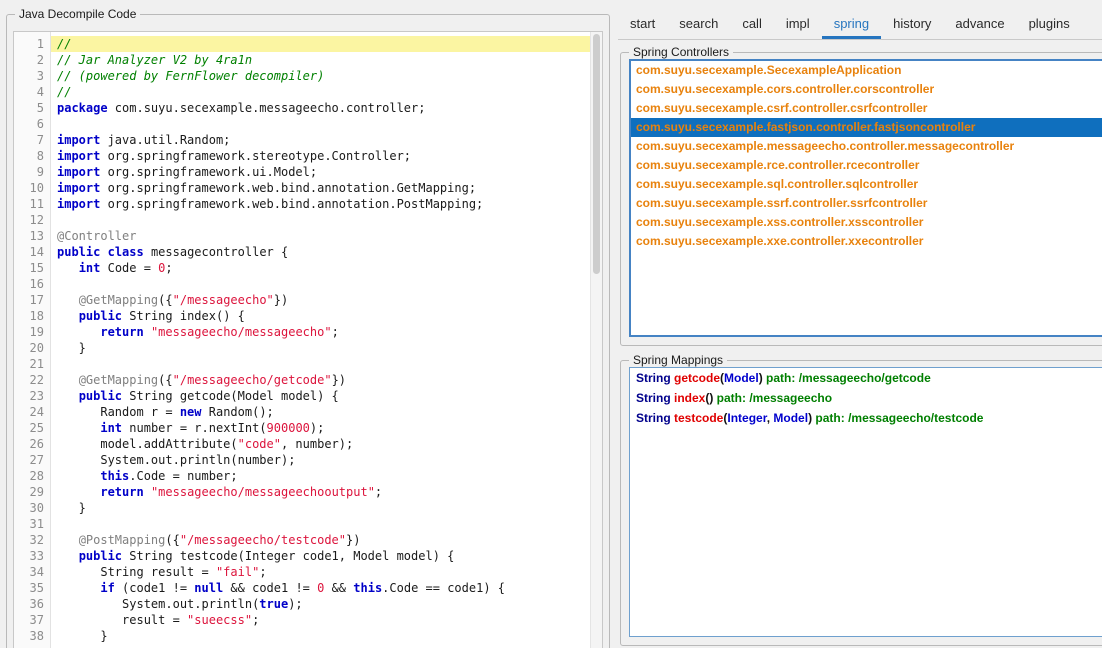  What do you see at coordinates (326, 380) in the screenshot?
I see `code-line: @GetMapping({"/messageecho/getcode"})` at bounding box center [326, 380].